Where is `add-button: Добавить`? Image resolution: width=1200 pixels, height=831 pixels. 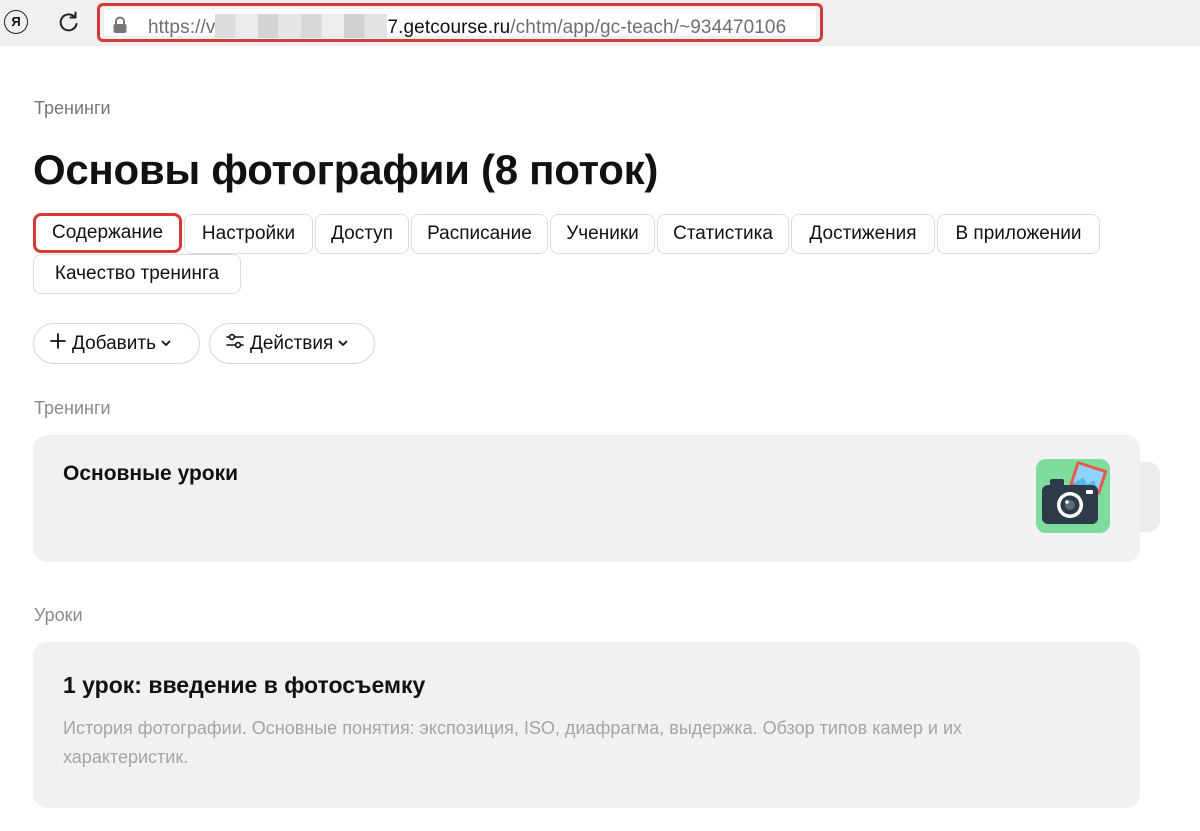
add-button: Добавить is located at coordinates (116, 343).